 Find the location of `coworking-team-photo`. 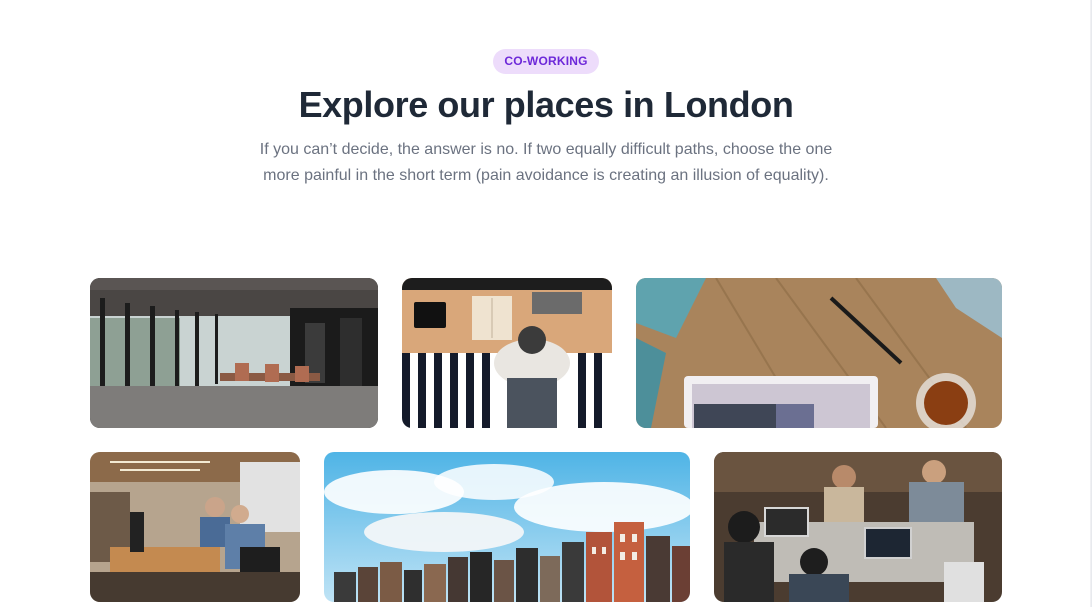

coworking-team-photo is located at coordinates (195, 527).